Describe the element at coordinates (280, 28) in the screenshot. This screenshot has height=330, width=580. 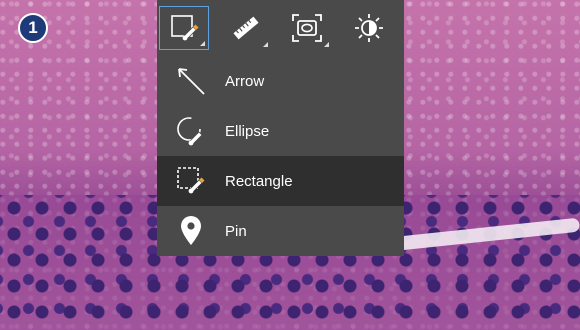
I see `annotation-toolbar` at that location.